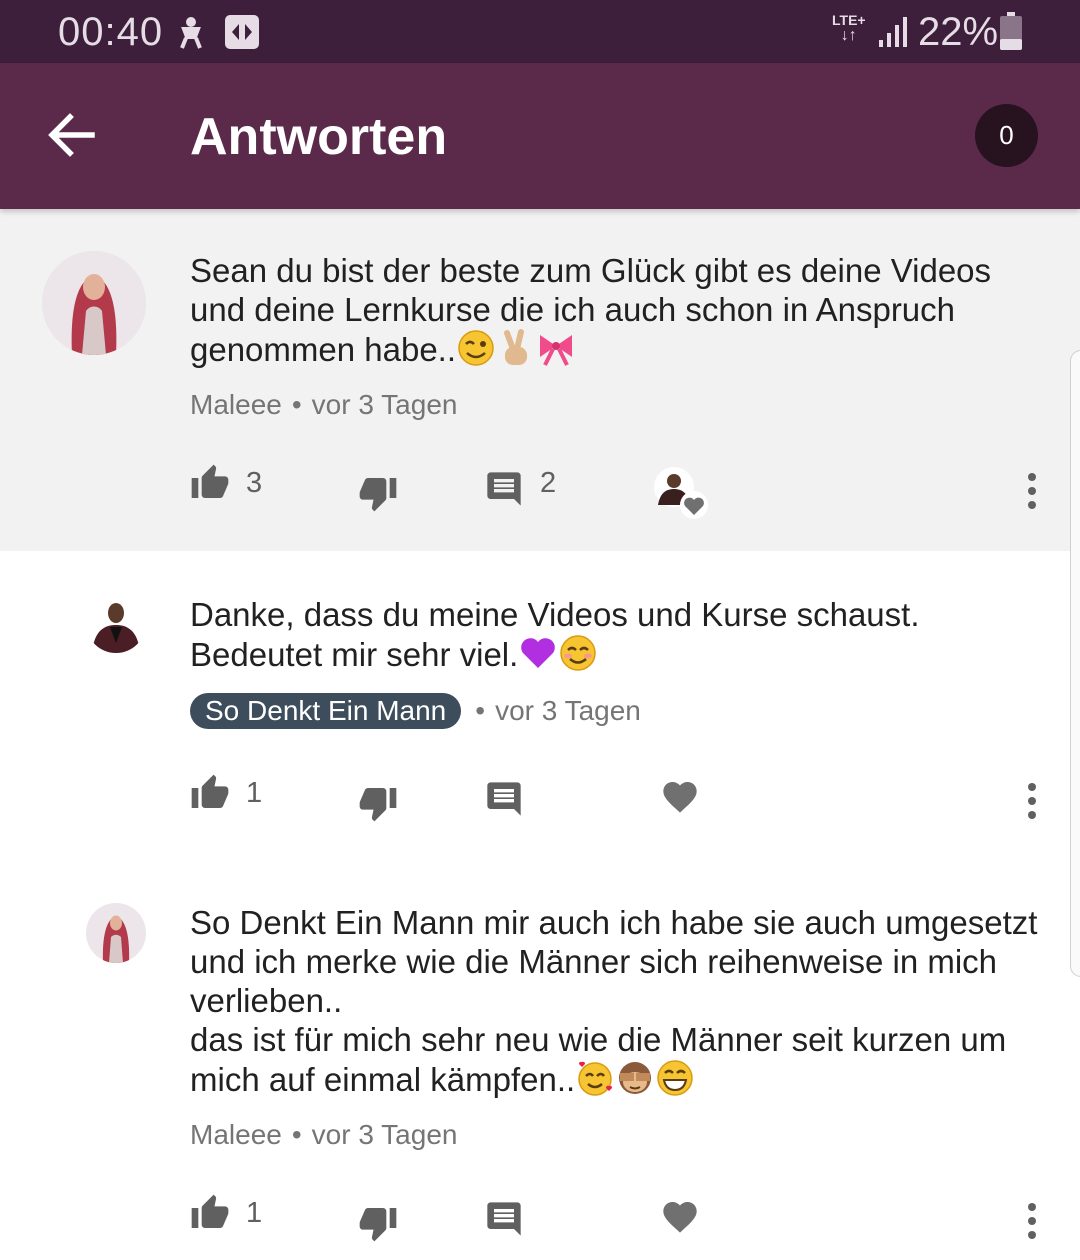  I want to click on like-count: 3, so click(254, 483).